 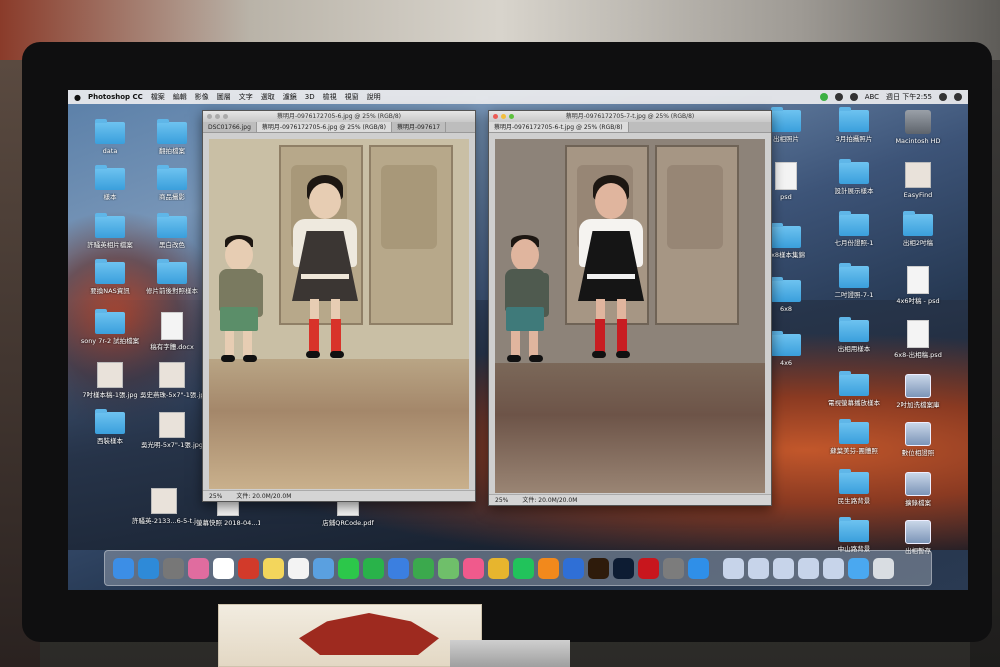 I want to click on menu-view: 檢視, so click(x=330, y=97).